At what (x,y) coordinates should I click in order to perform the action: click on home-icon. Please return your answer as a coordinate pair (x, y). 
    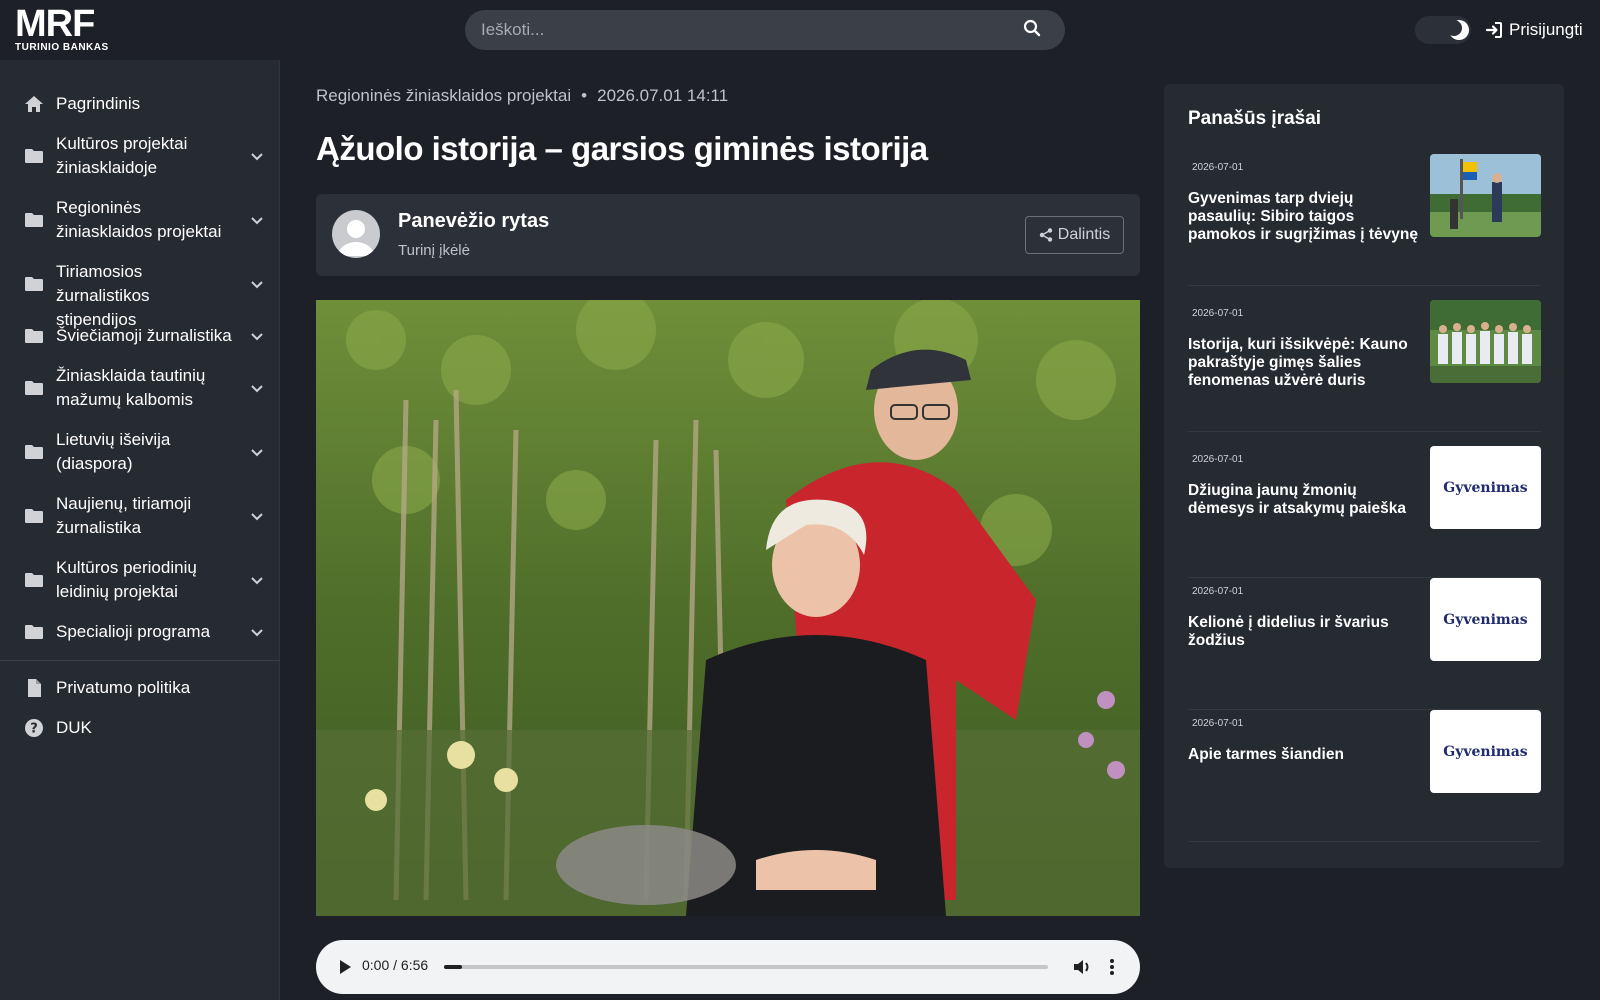
    Looking at the image, I should click on (34, 104).